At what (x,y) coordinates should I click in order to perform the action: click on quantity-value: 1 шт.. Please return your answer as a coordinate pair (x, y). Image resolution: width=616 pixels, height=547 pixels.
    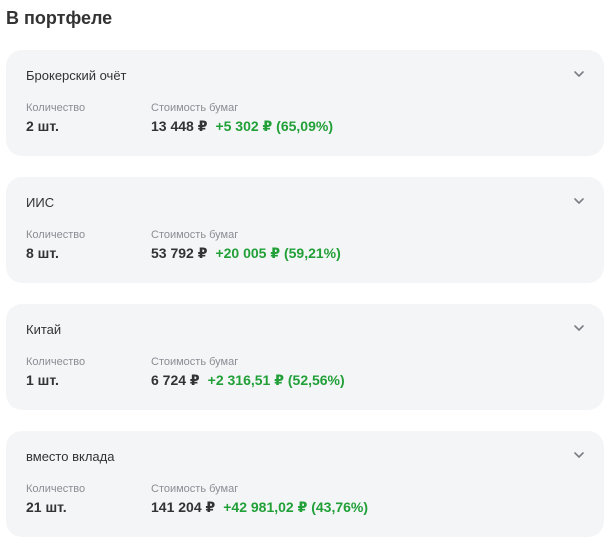
    Looking at the image, I should click on (42, 380).